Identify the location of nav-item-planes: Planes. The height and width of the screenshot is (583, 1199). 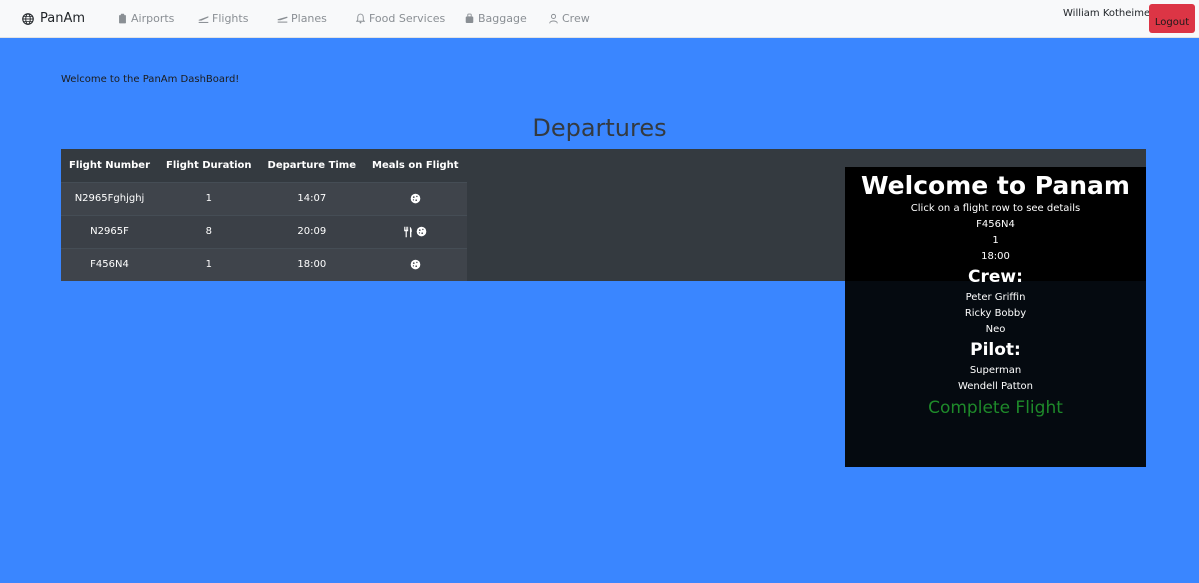
(302, 18).